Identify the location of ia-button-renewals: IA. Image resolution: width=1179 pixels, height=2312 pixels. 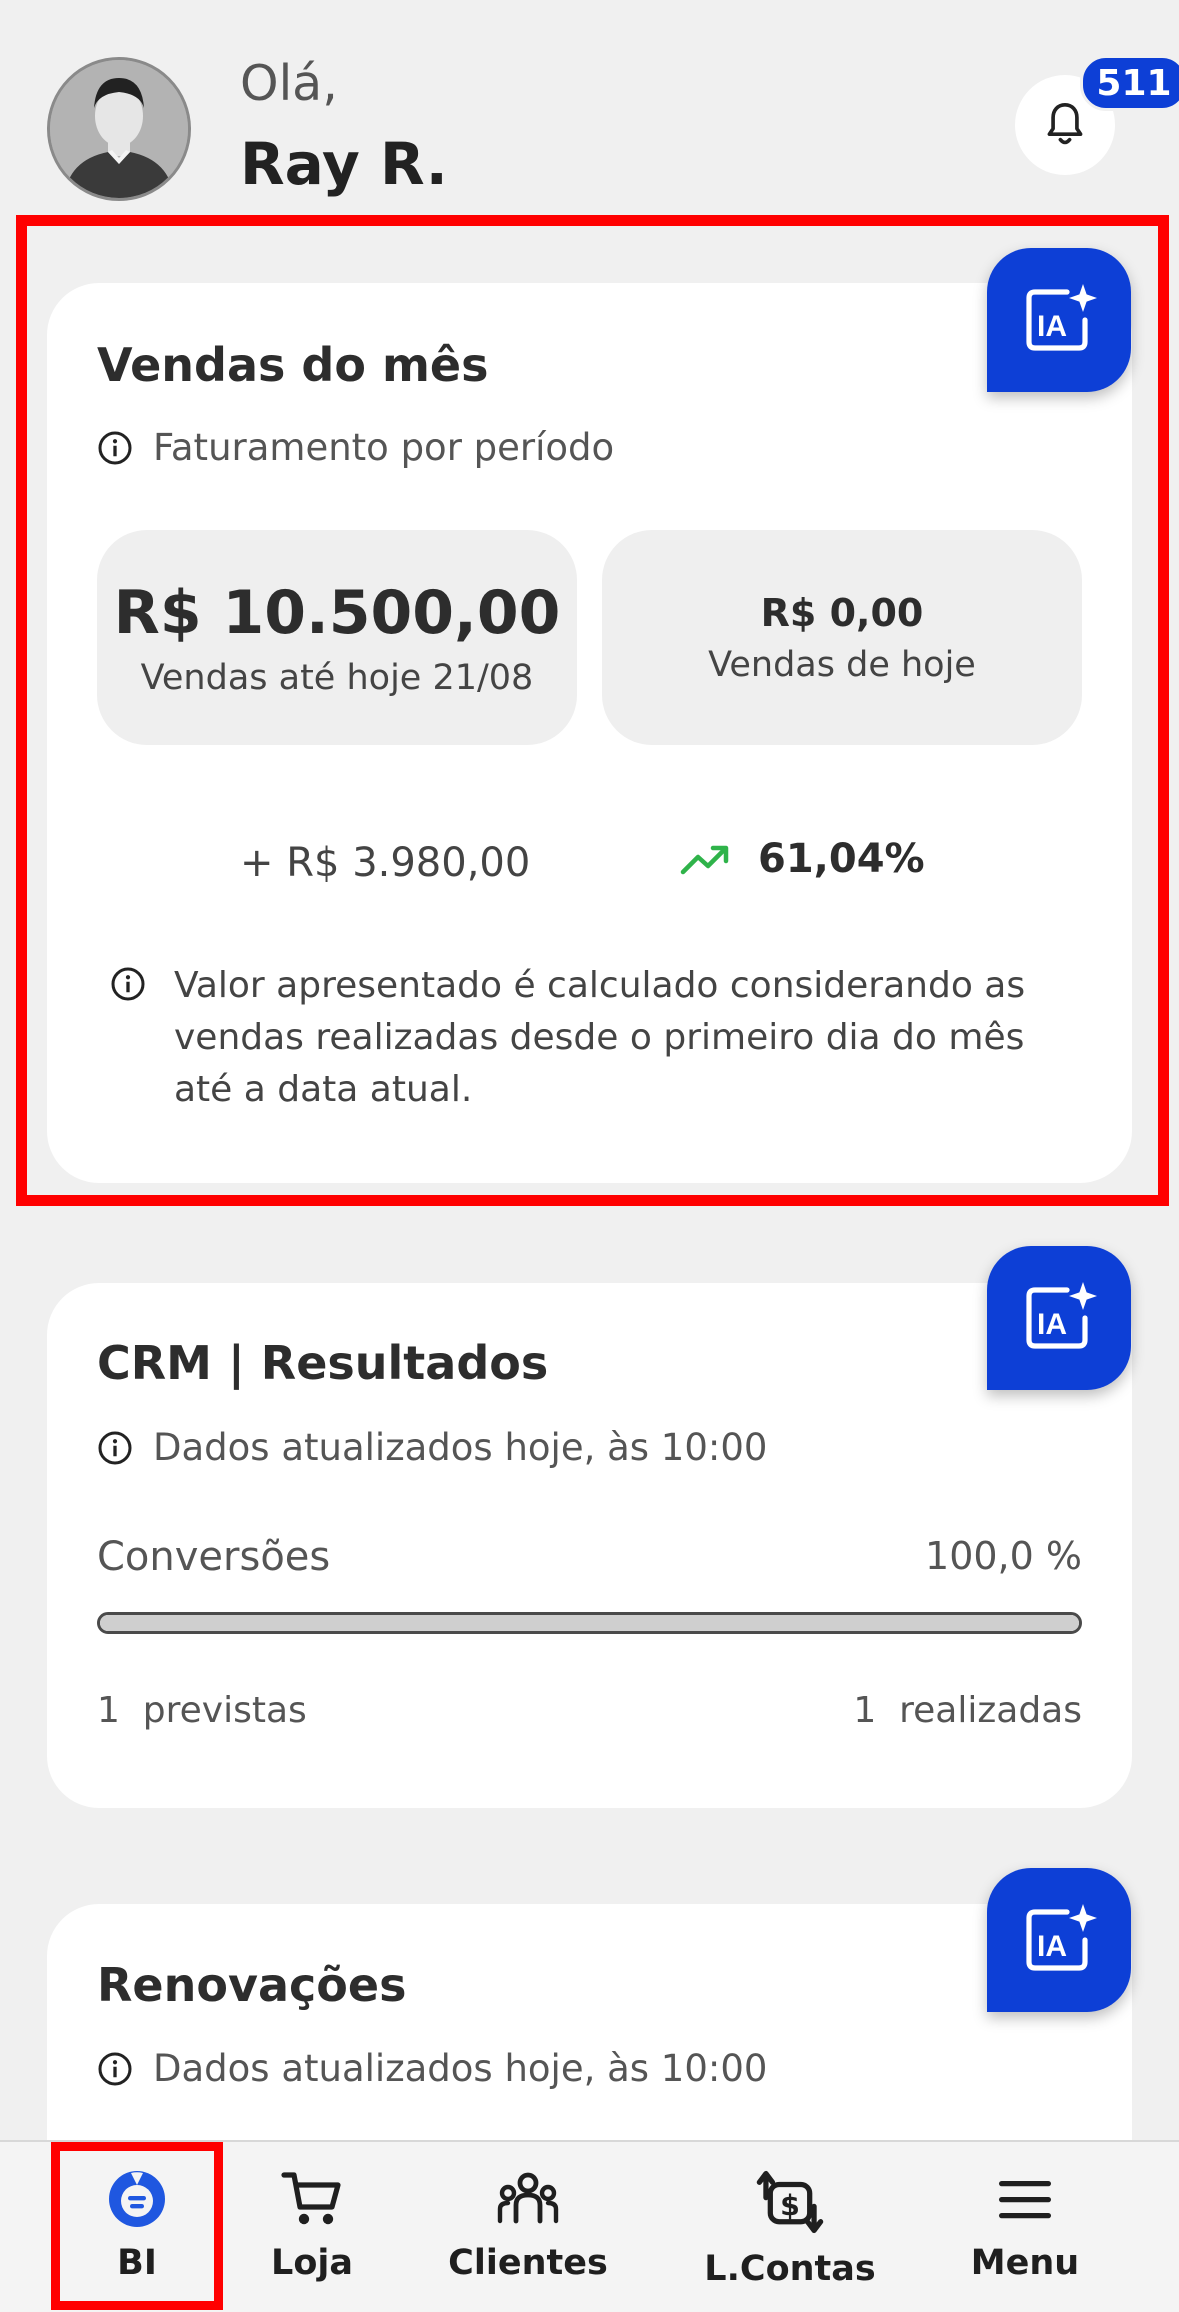
(1059, 1940).